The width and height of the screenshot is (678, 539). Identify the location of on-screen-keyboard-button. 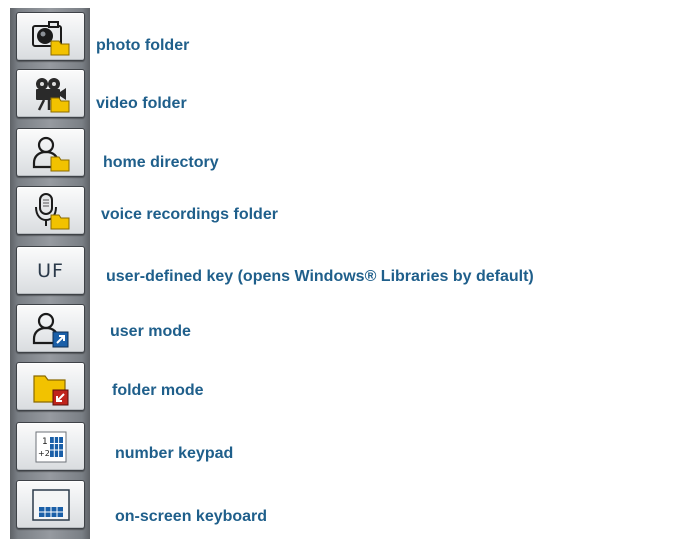
(50, 504).